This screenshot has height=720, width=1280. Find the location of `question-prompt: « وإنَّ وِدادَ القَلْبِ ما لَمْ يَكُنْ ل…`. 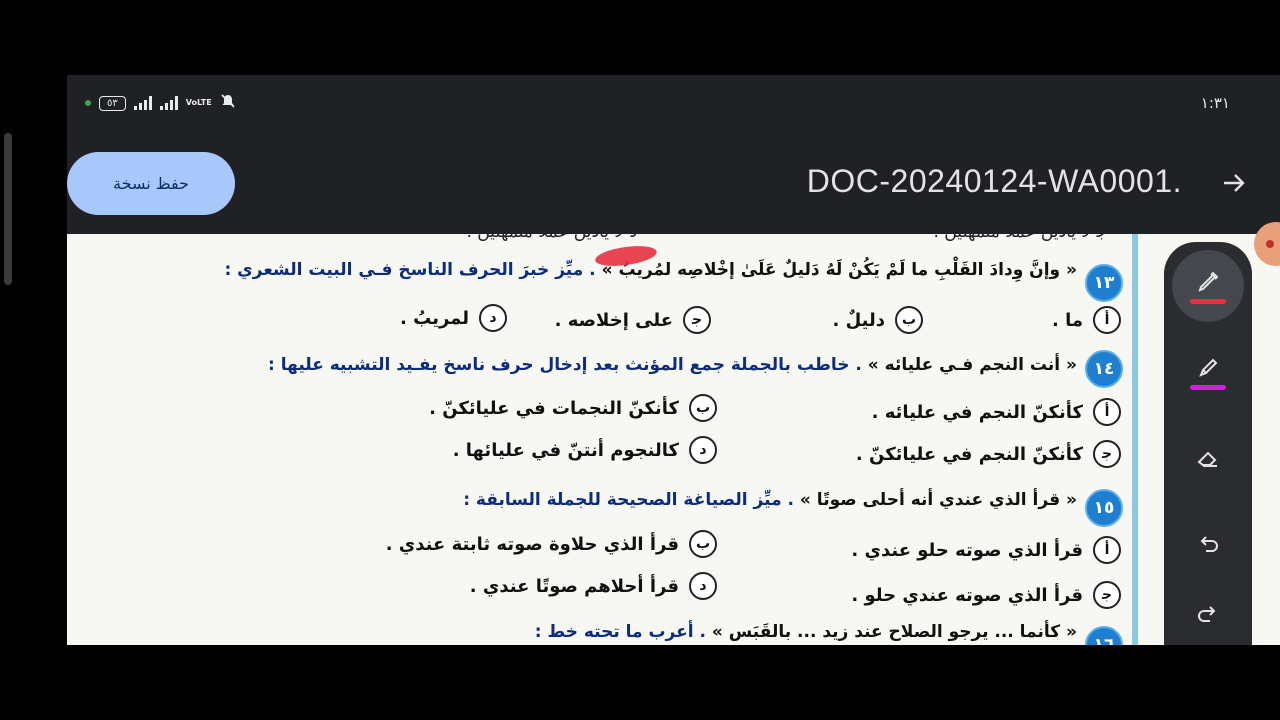

question-prompt: « وإنَّ وِدادَ القَلْبِ ما لَمْ يَكُنْ ل… is located at coordinates (650, 270).